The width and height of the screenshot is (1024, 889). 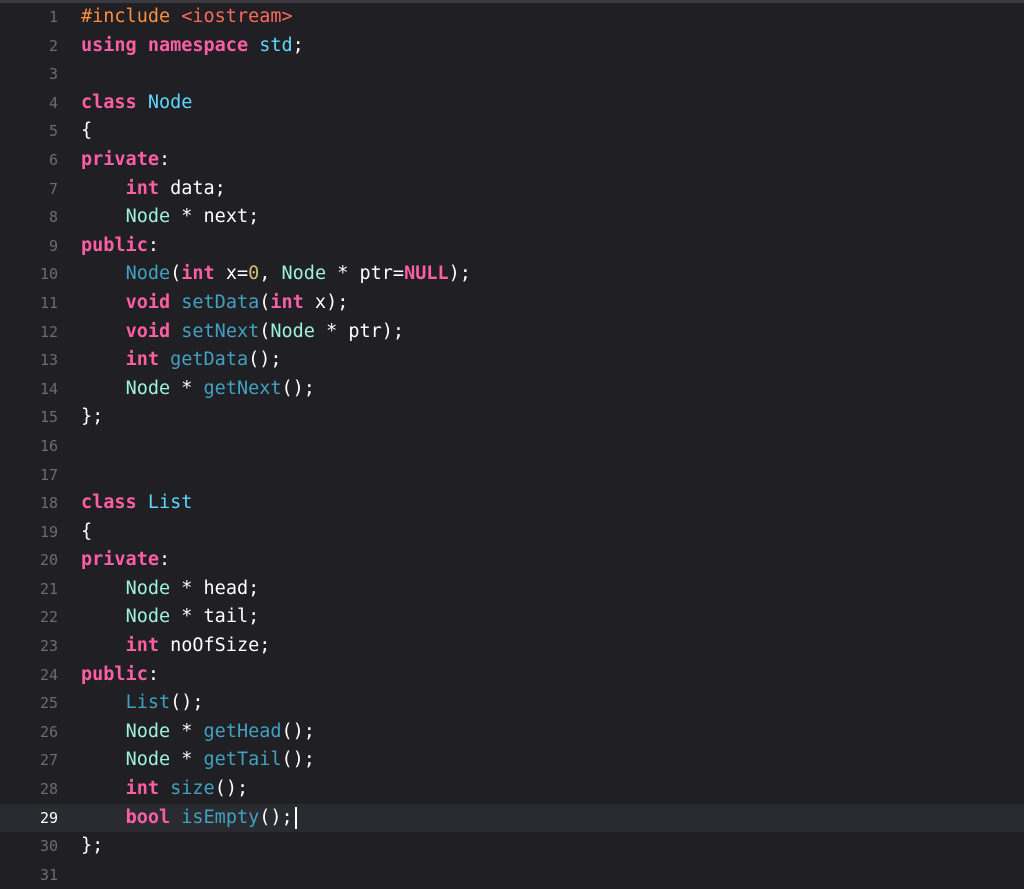 I want to click on code-line: 28 int size();, so click(x=512, y=789).